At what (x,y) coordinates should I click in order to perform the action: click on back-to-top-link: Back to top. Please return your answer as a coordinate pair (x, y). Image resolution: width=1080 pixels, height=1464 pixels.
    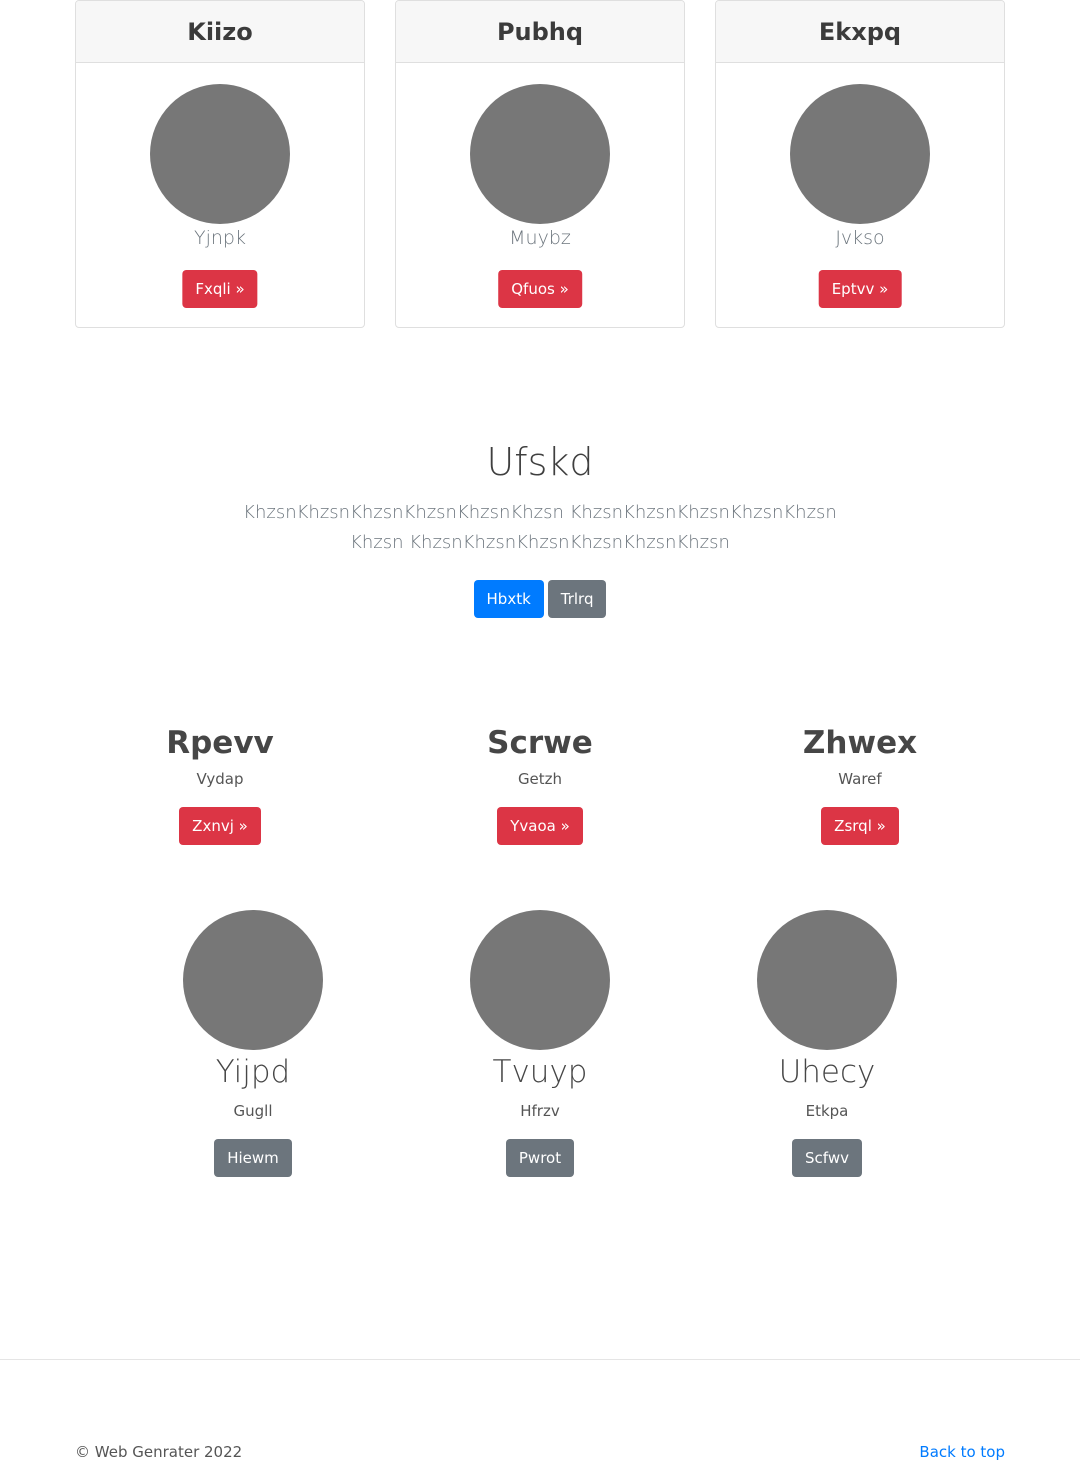
    Looking at the image, I should click on (962, 1452).